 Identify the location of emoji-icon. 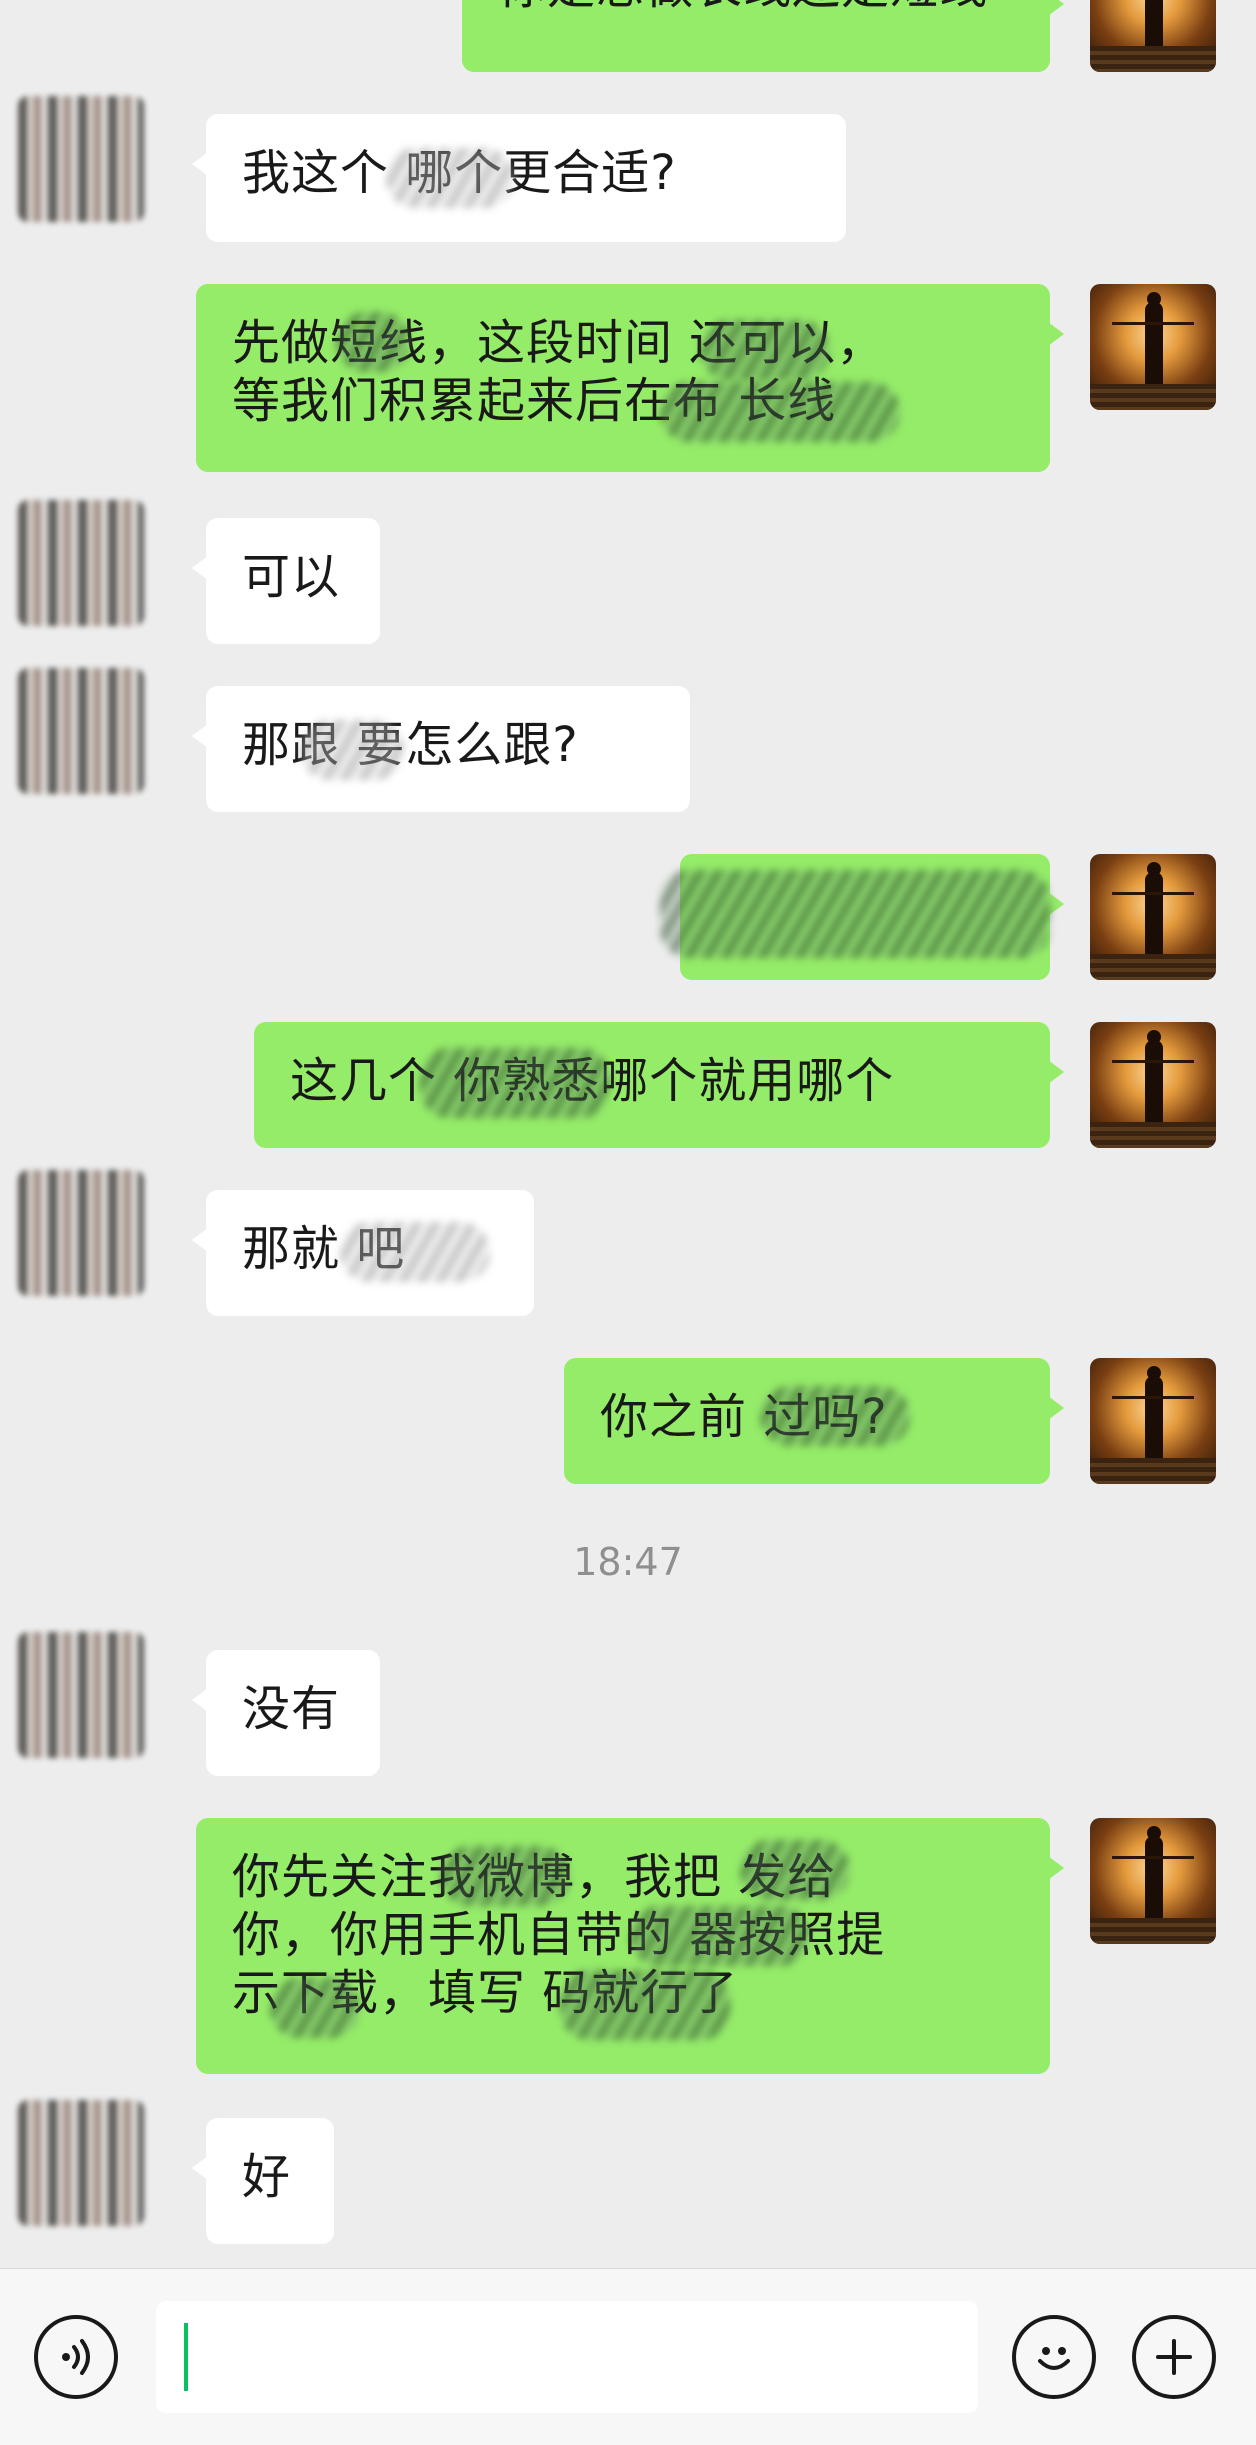
(1054, 2358).